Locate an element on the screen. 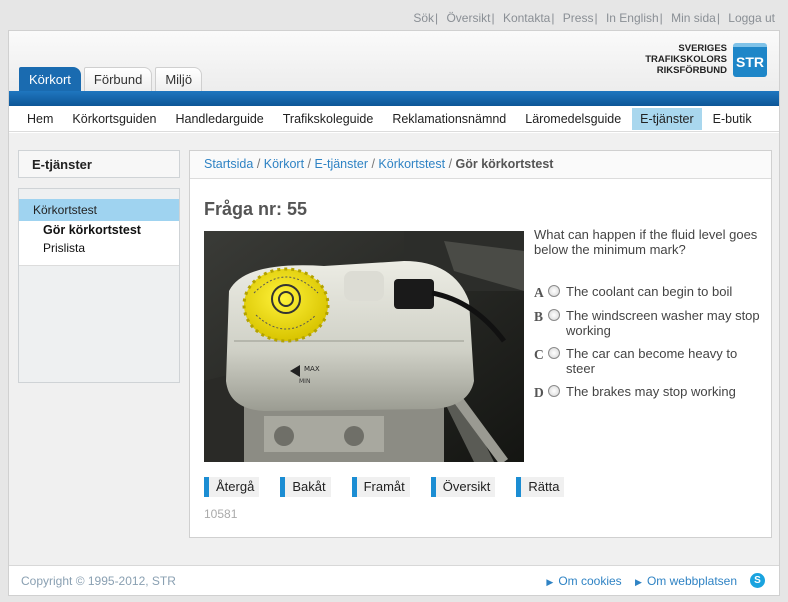  answer-text: The car can become heavy to steer is located at coordinates (652, 361).